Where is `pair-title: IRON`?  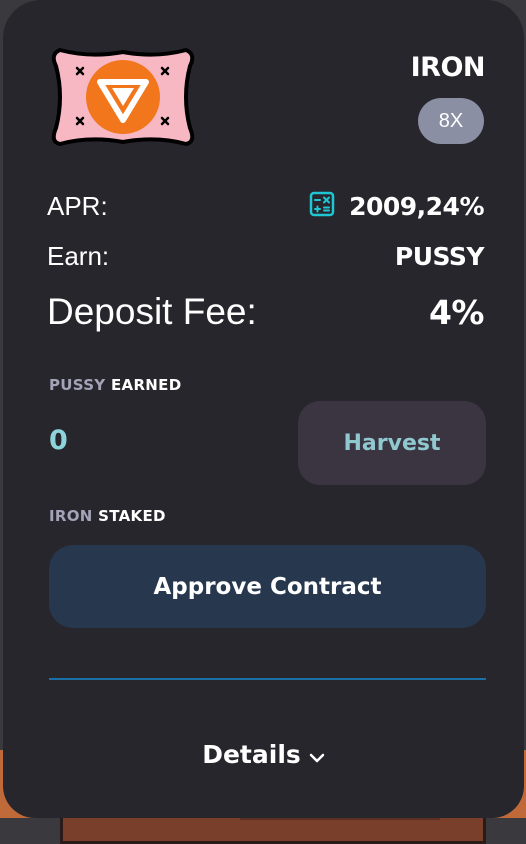 pair-title: IRON is located at coordinates (448, 67).